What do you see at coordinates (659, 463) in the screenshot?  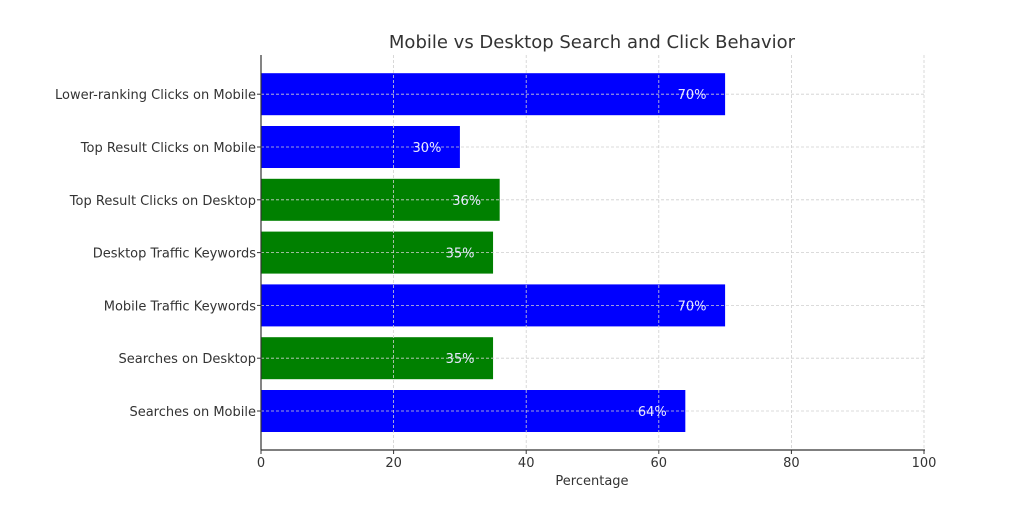 I see `x-tick-label: 60` at bounding box center [659, 463].